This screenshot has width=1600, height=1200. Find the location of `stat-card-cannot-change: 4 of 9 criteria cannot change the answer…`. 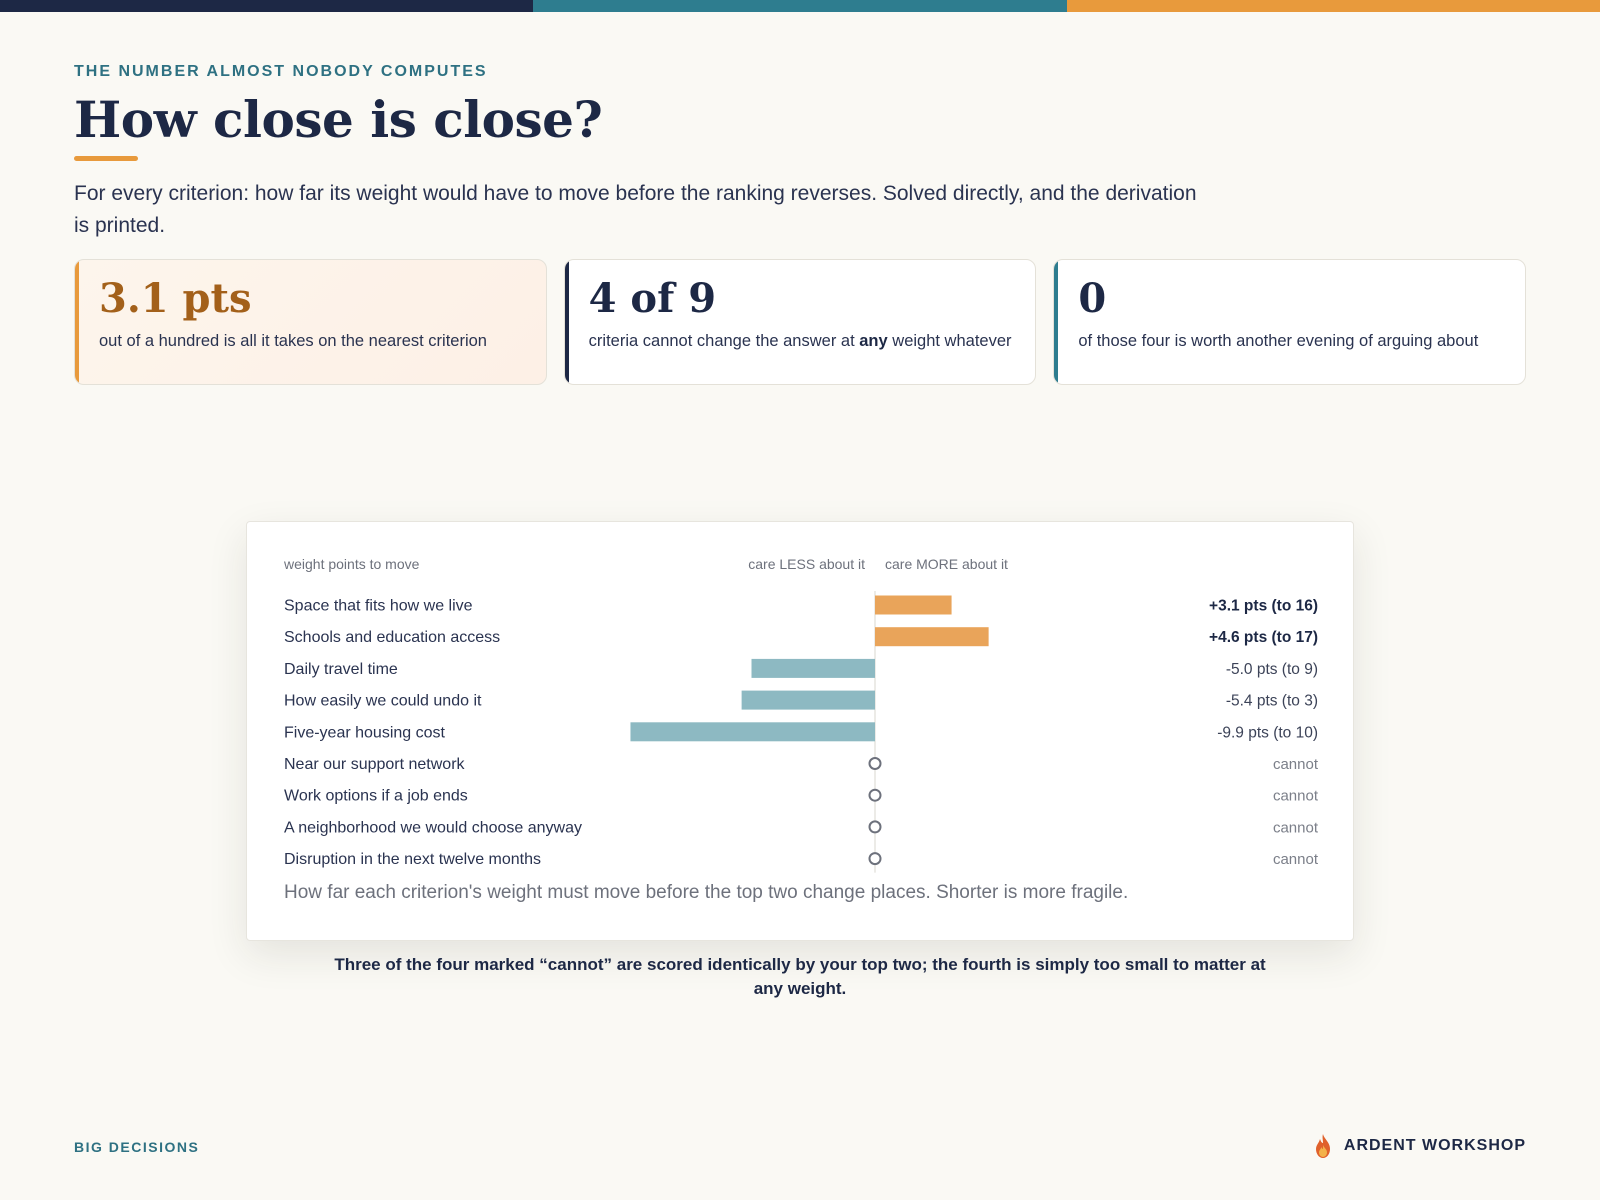

stat-card-cannot-change: 4 of 9 criteria cannot change the answer… is located at coordinates (800, 322).